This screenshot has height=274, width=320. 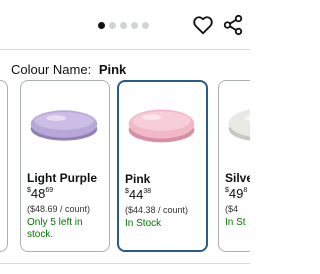 What do you see at coordinates (234, 166) in the screenshot?
I see `swatch-card-silver: Silve $498 ($4 In St` at bounding box center [234, 166].